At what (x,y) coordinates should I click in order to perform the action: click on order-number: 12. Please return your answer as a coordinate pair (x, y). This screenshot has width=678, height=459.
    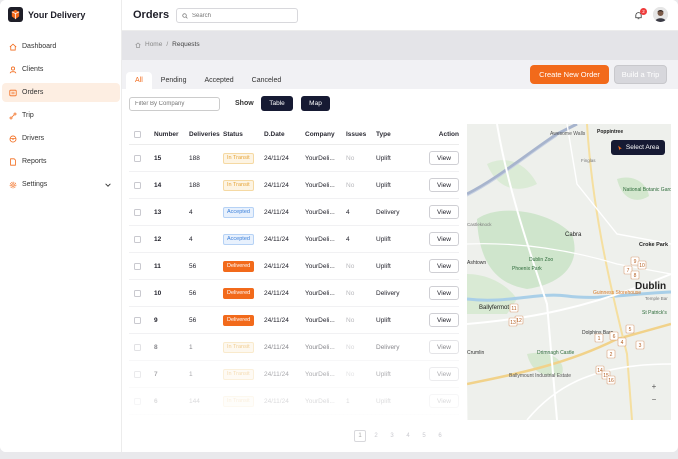
    Looking at the image, I should click on (158, 239).